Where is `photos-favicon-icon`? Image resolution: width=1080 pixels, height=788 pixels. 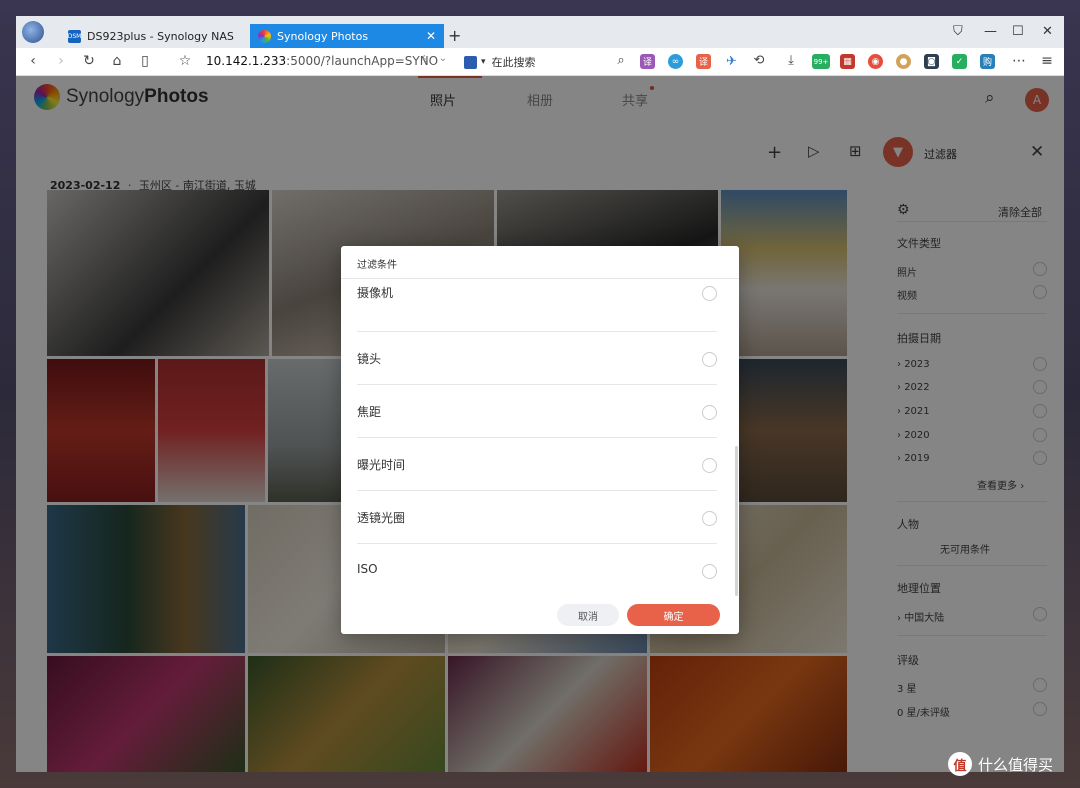
photos-favicon-icon is located at coordinates (264, 36).